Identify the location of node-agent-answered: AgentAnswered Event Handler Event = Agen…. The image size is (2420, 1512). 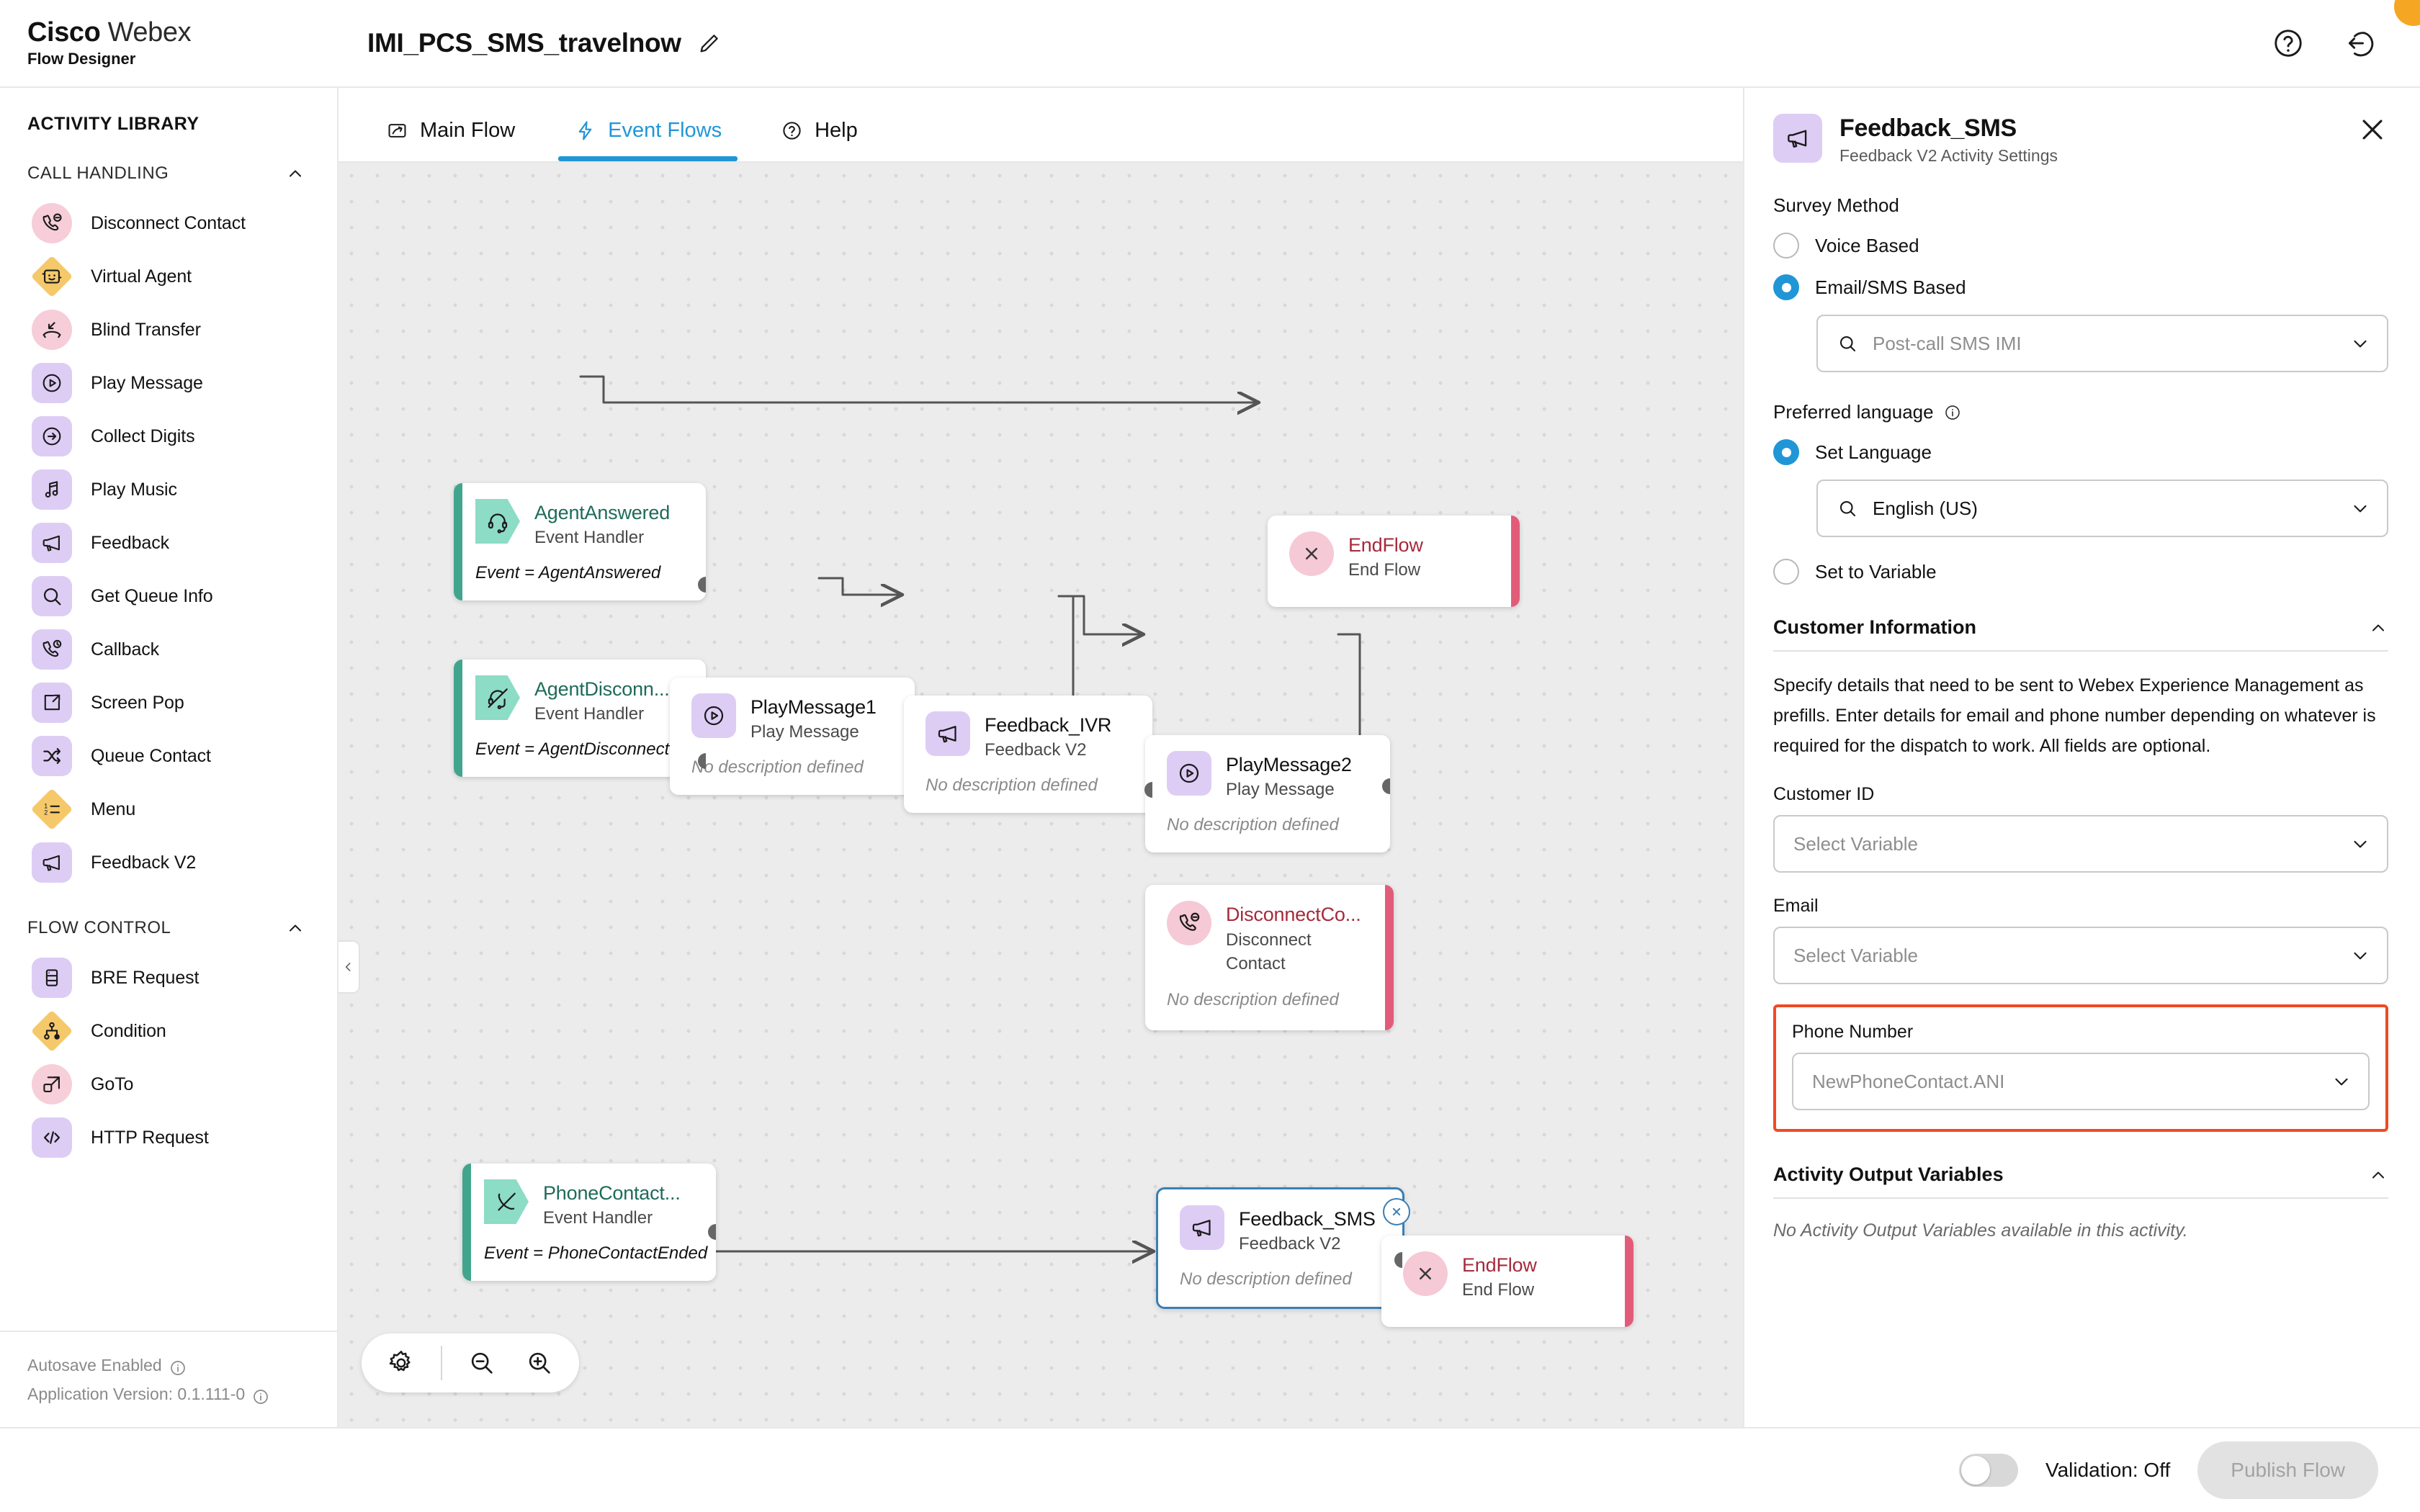
(580, 541).